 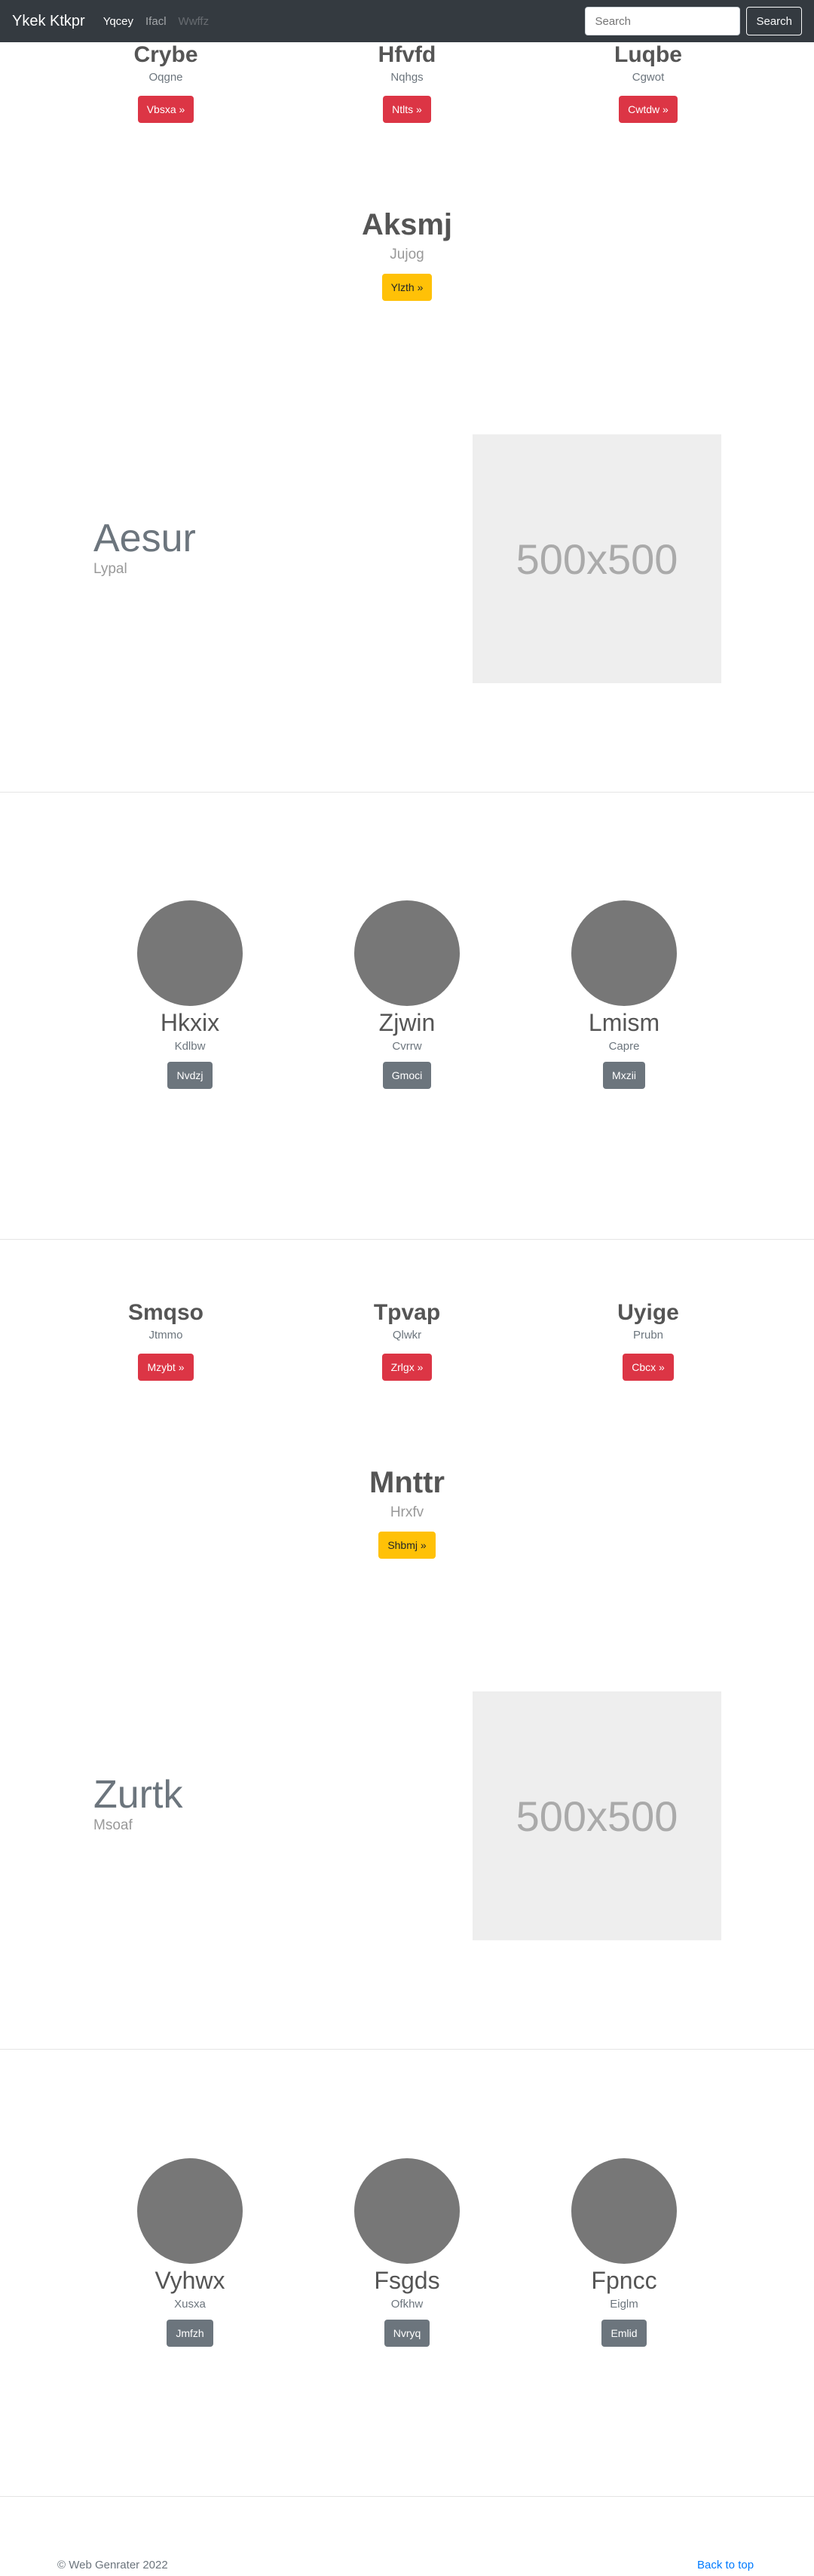 What do you see at coordinates (624, 1022) in the screenshot?
I see `card-name: Lmism` at bounding box center [624, 1022].